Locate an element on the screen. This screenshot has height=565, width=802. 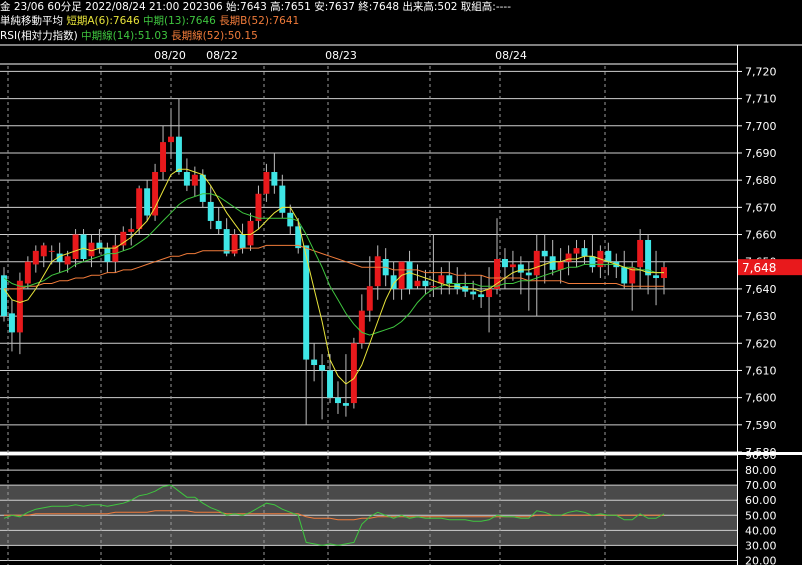
price-tick-label: 7,670 is located at coordinates (761, 207).